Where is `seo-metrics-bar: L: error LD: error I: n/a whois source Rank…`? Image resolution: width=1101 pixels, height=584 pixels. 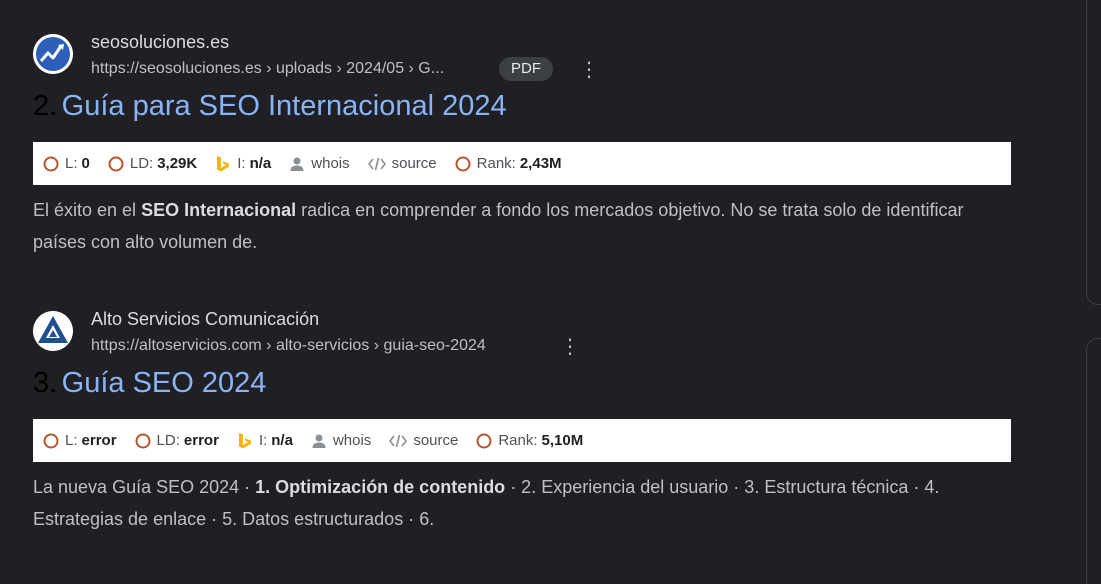 seo-metrics-bar: L: error LD: error I: n/a whois source Rank… is located at coordinates (522, 440).